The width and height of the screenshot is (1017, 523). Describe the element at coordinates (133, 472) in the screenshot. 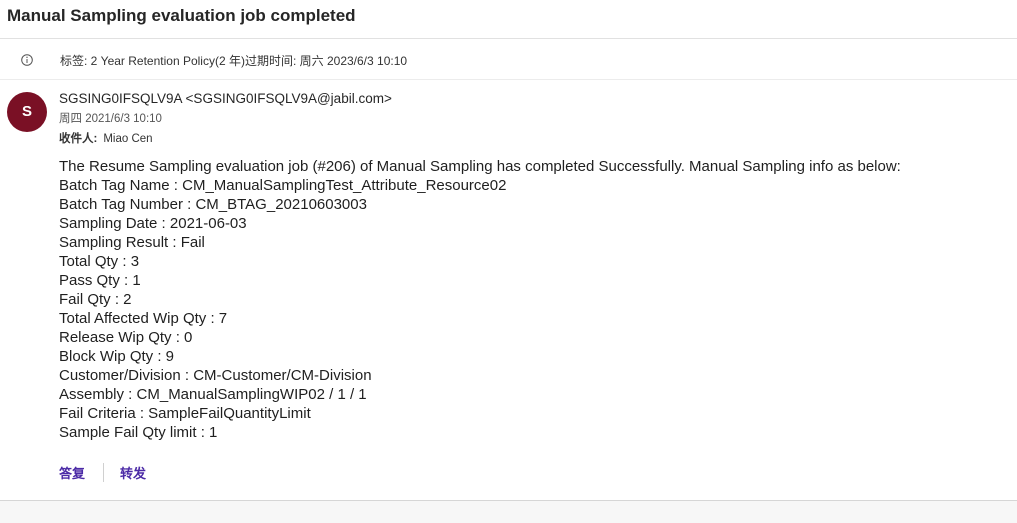

I see `forward-button: 转发` at that location.